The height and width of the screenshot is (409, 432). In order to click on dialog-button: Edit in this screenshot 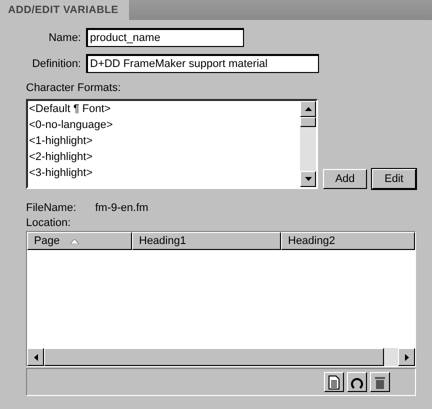, I will do `click(394, 179)`.